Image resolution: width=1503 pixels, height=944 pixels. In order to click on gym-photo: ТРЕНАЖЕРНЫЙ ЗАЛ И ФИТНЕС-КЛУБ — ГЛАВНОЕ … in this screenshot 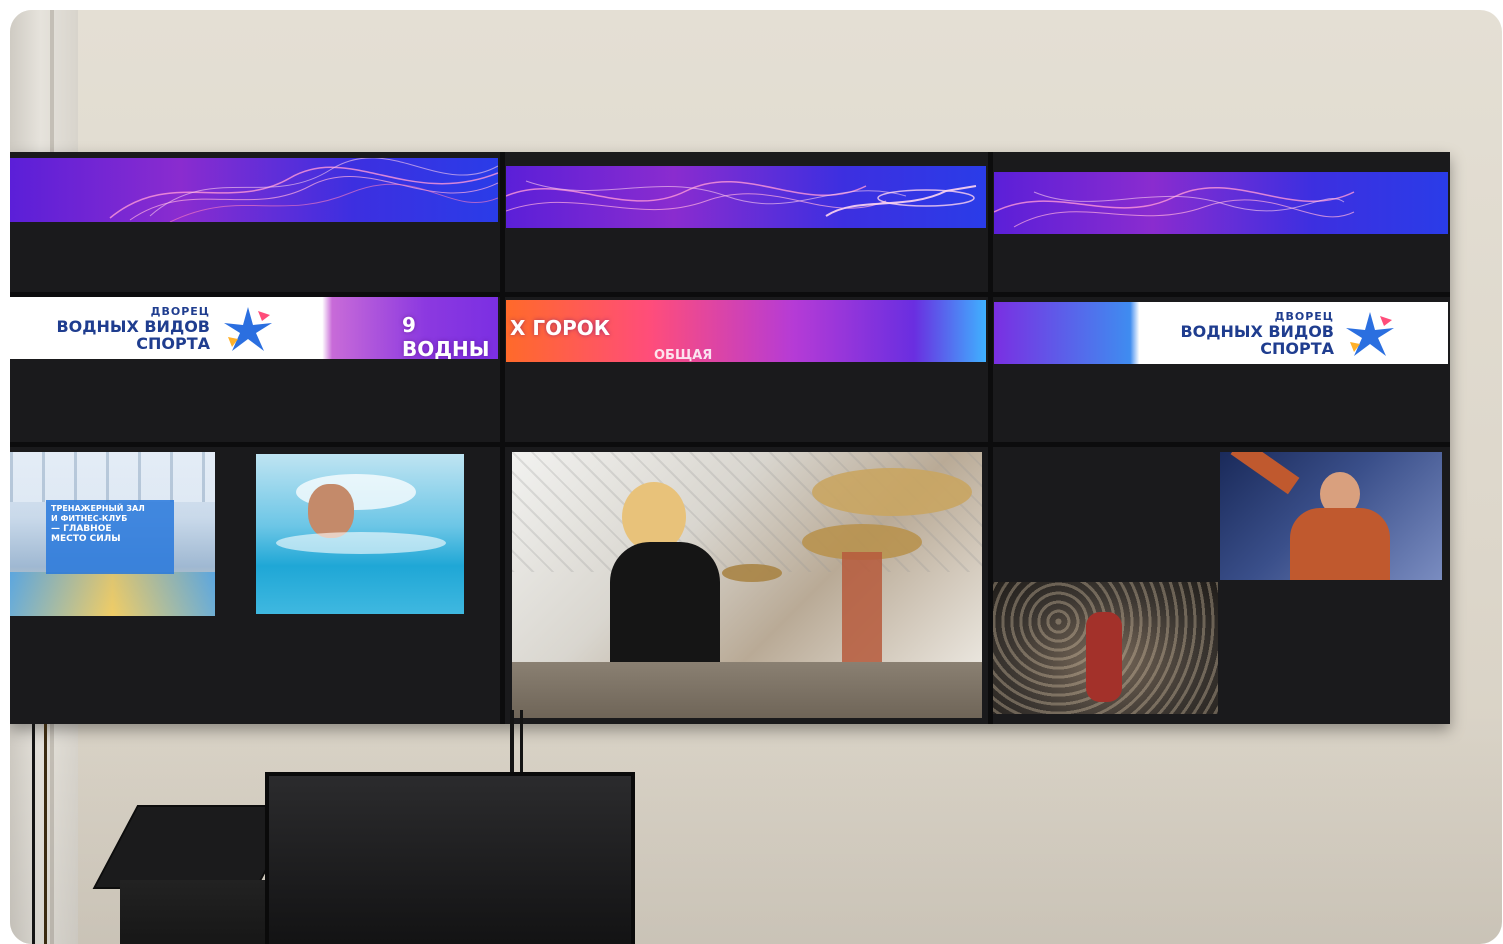, I will do `click(112, 534)`.